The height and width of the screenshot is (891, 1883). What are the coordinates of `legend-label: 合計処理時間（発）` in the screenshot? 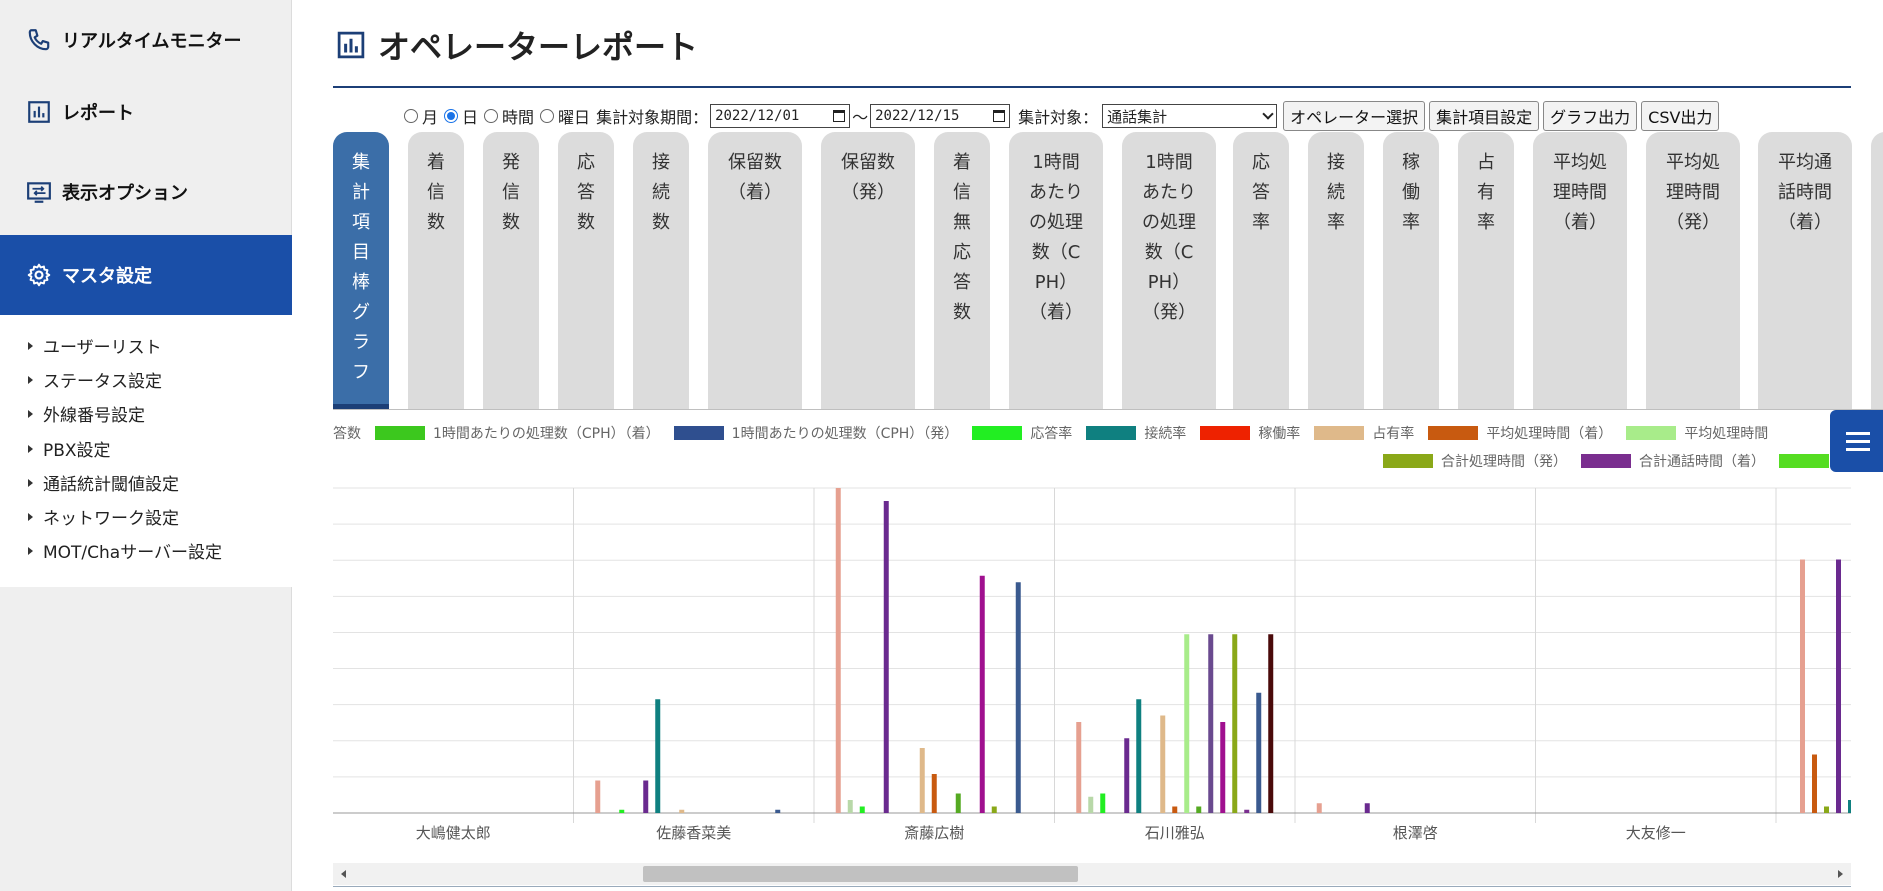 It's located at (1504, 462).